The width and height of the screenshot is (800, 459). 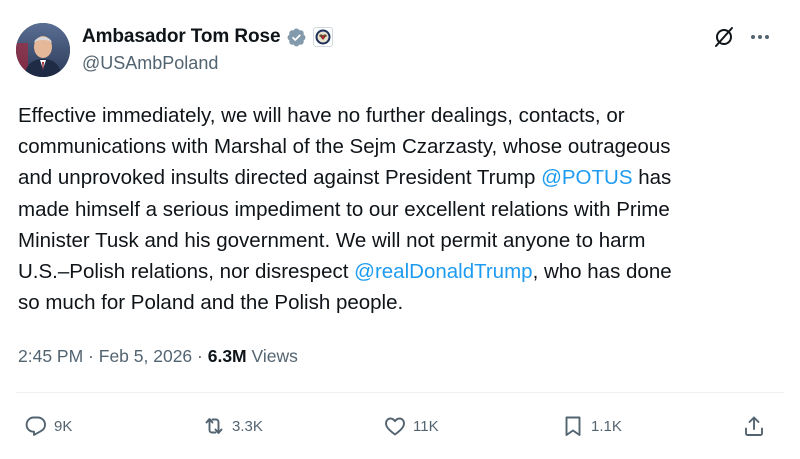 What do you see at coordinates (150, 63) in the screenshot?
I see `author-handle: @USAmbPoland` at bounding box center [150, 63].